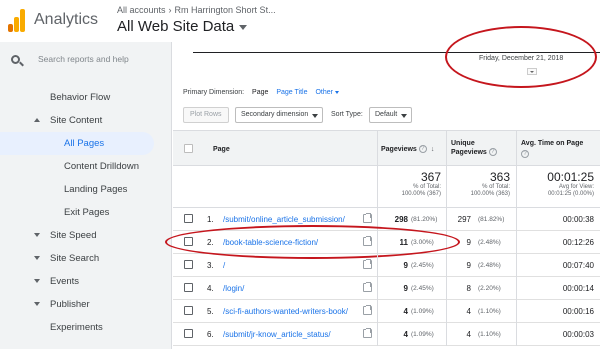 The height and width of the screenshot is (349, 600). I want to click on sidebar-item-publisher: Publisher, so click(86, 304).